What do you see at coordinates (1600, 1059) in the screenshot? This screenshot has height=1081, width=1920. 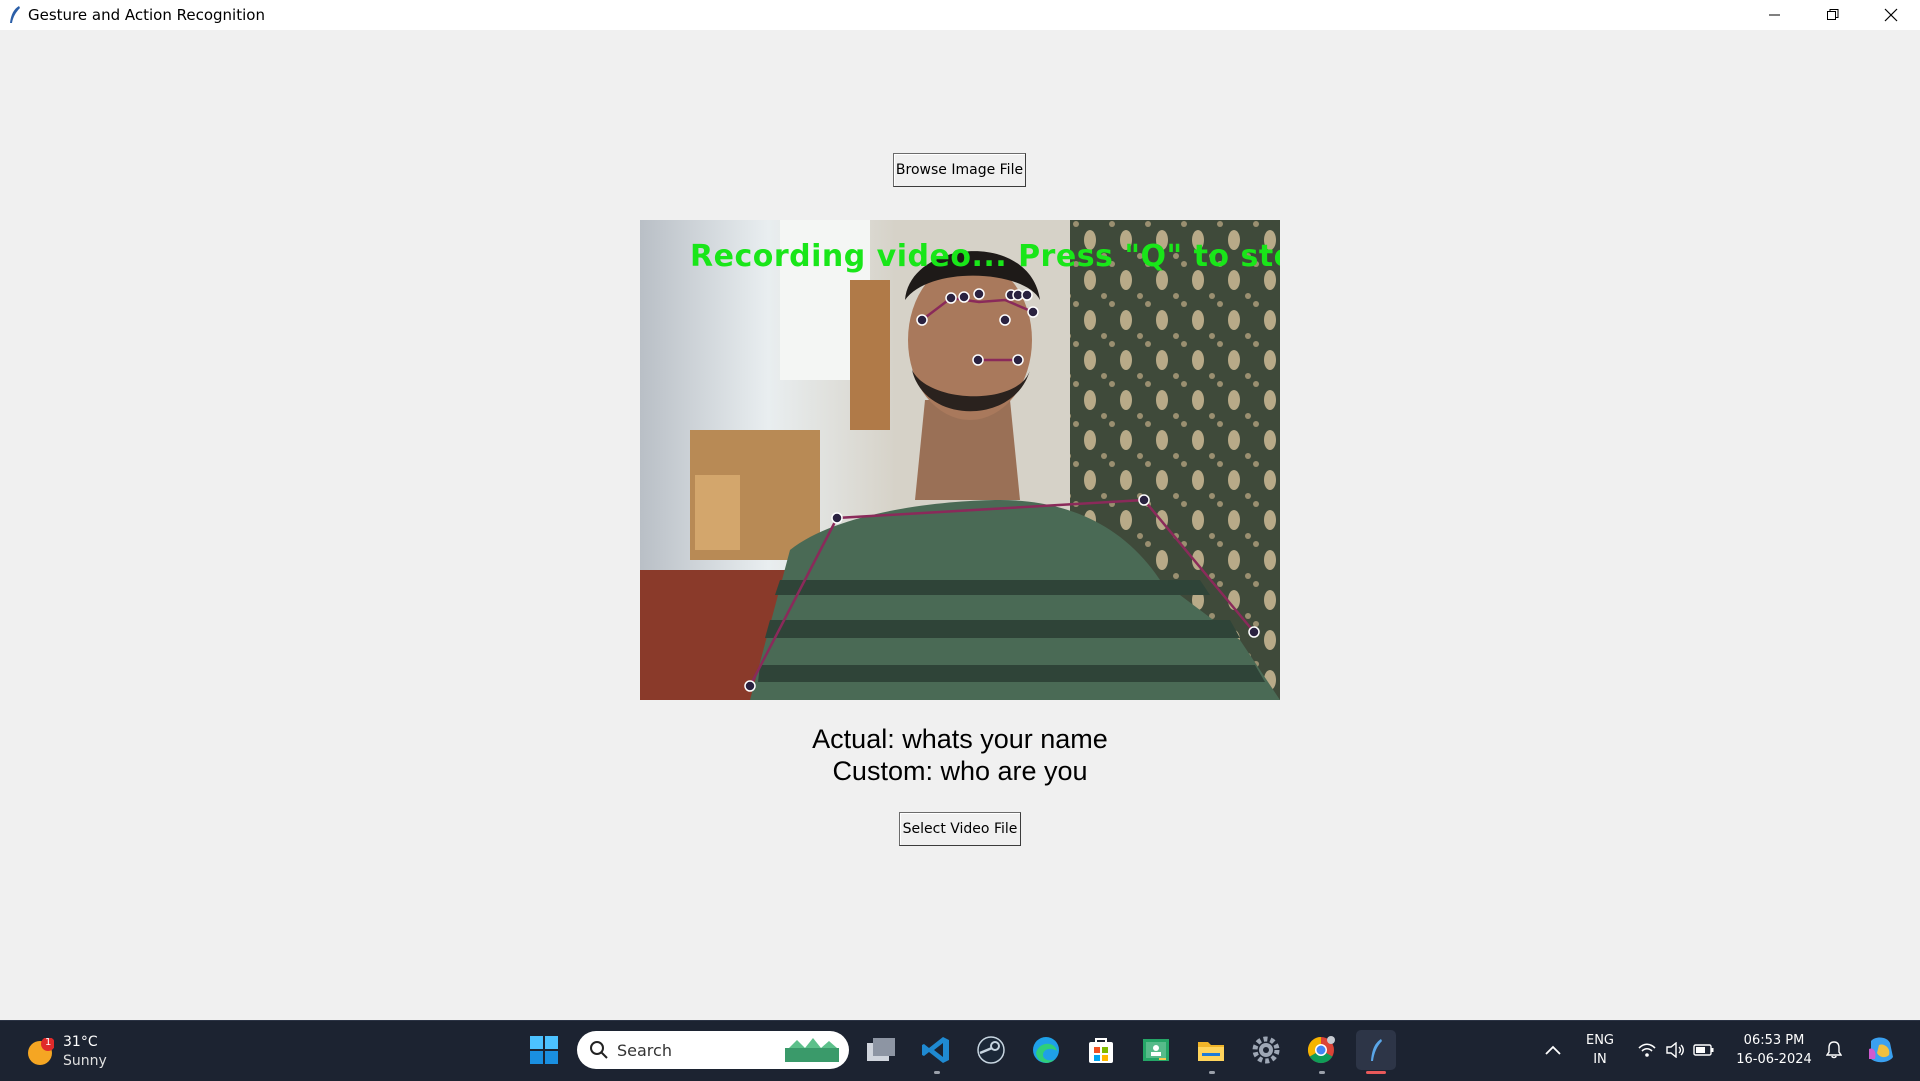 I see `language-line-2: IN` at bounding box center [1600, 1059].